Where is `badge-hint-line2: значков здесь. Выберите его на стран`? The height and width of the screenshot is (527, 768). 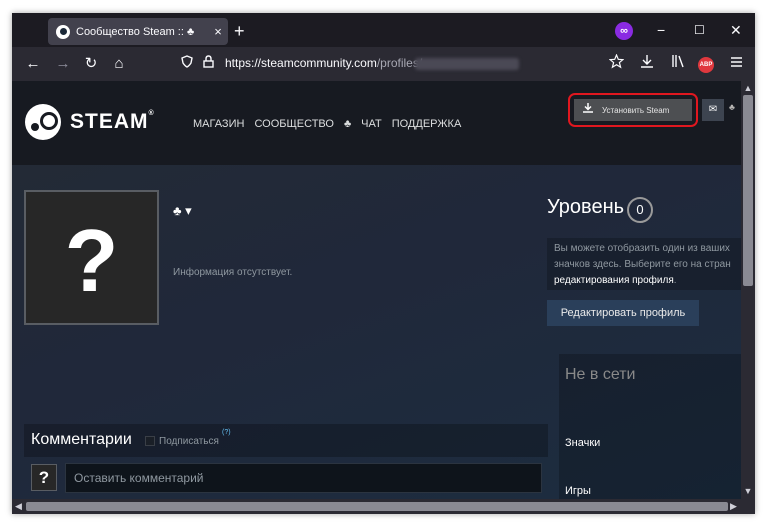
badge-hint-line2: значков здесь. Выберите его на стран is located at coordinates (642, 264).